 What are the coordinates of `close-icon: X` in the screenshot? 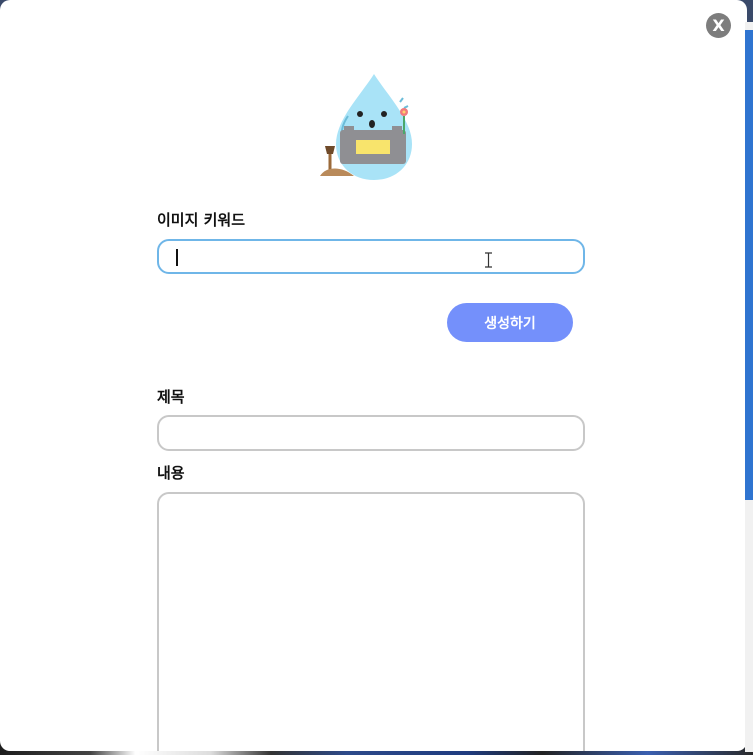 It's located at (718, 25).